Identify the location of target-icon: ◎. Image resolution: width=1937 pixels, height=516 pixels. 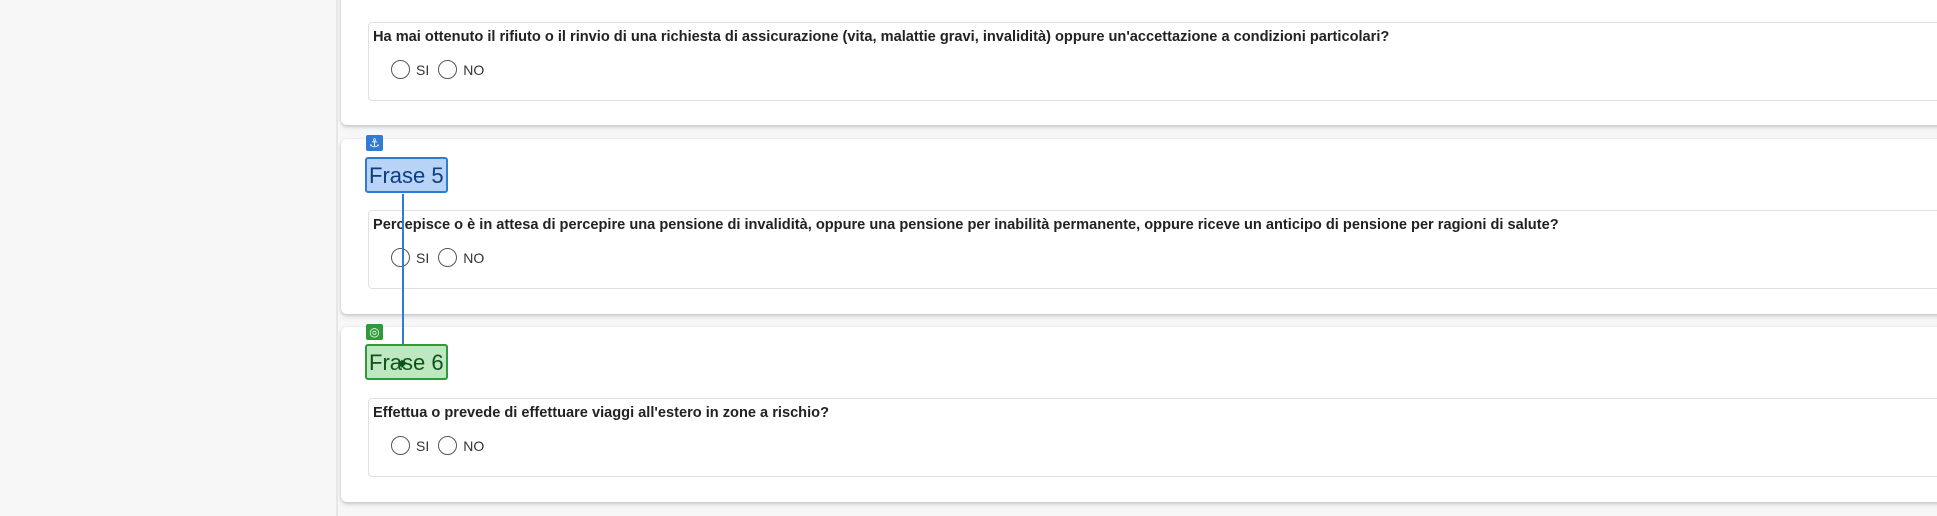
(374, 332).